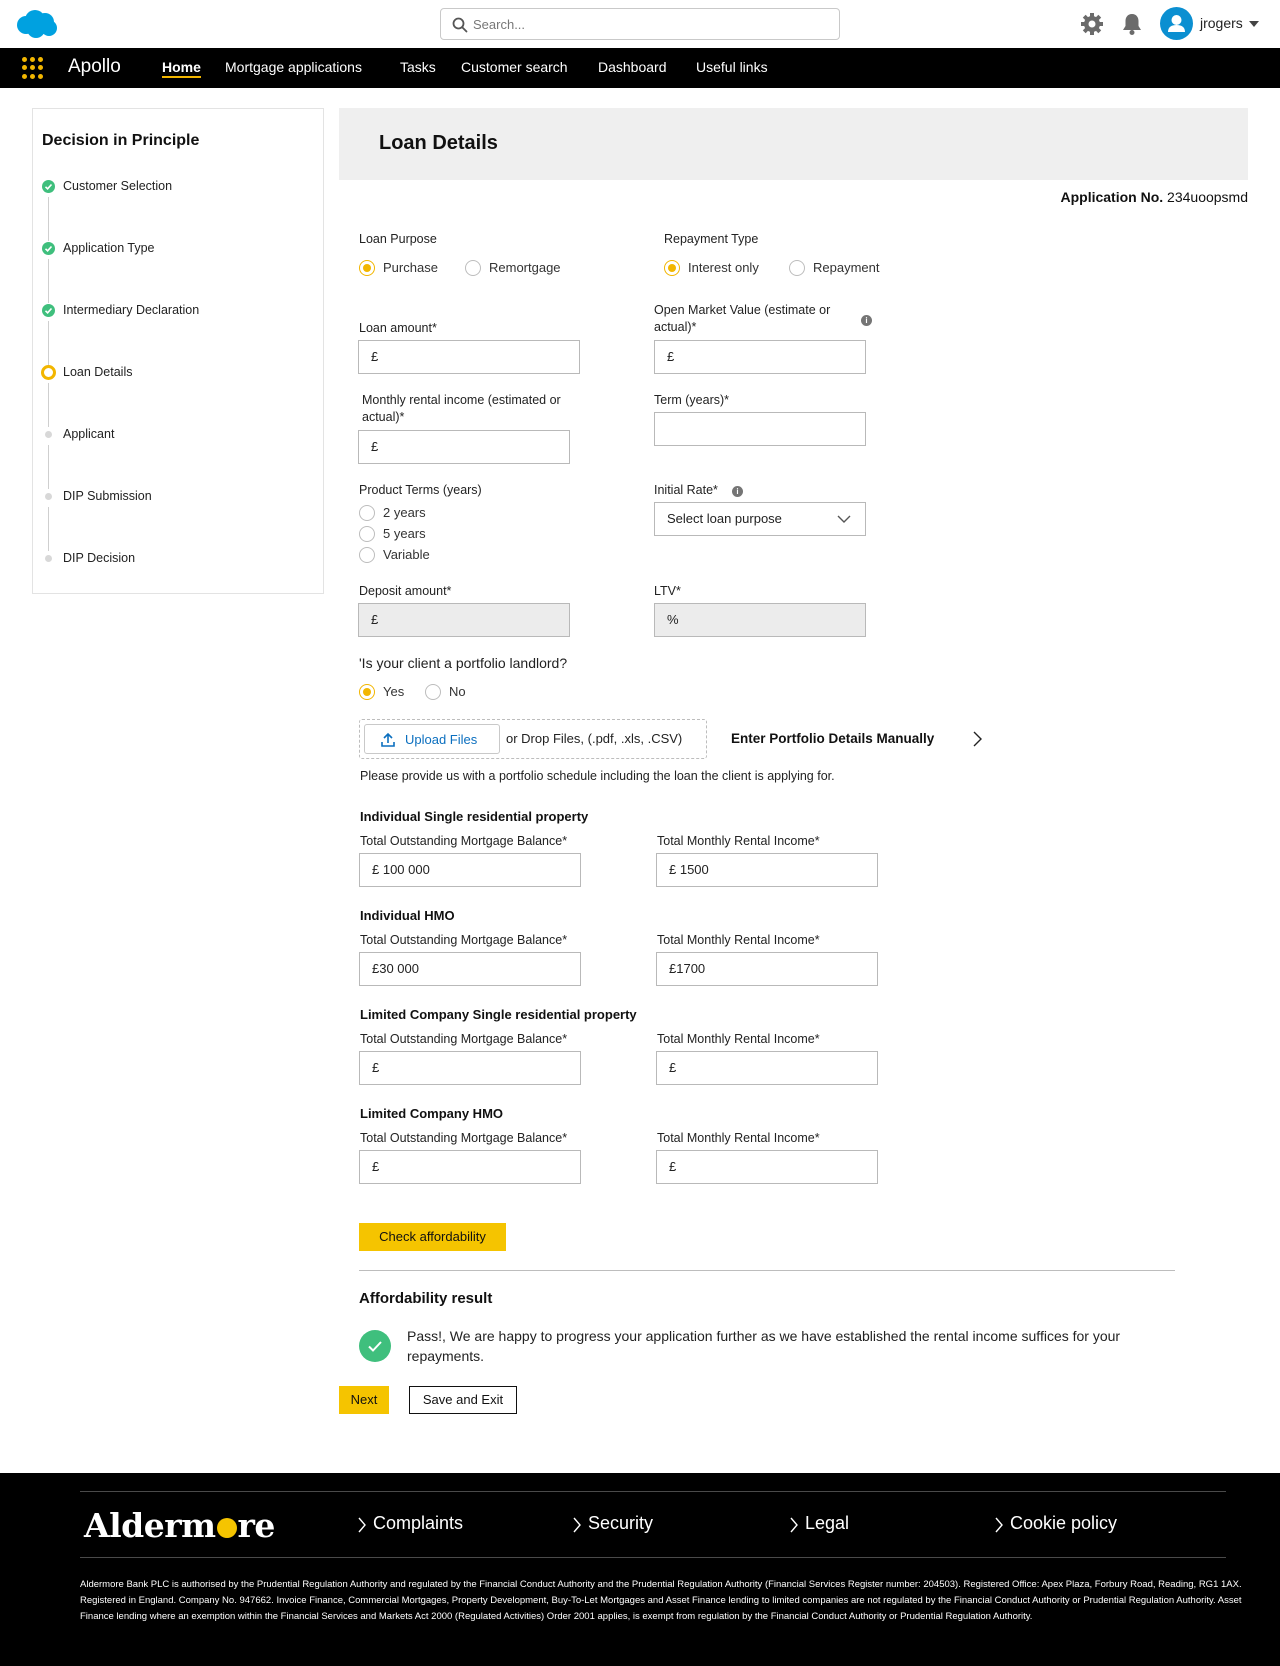 The height and width of the screenshot is (1666, 1280). I want to click on nav-item-tasks: Tasks, so click(418, 67).